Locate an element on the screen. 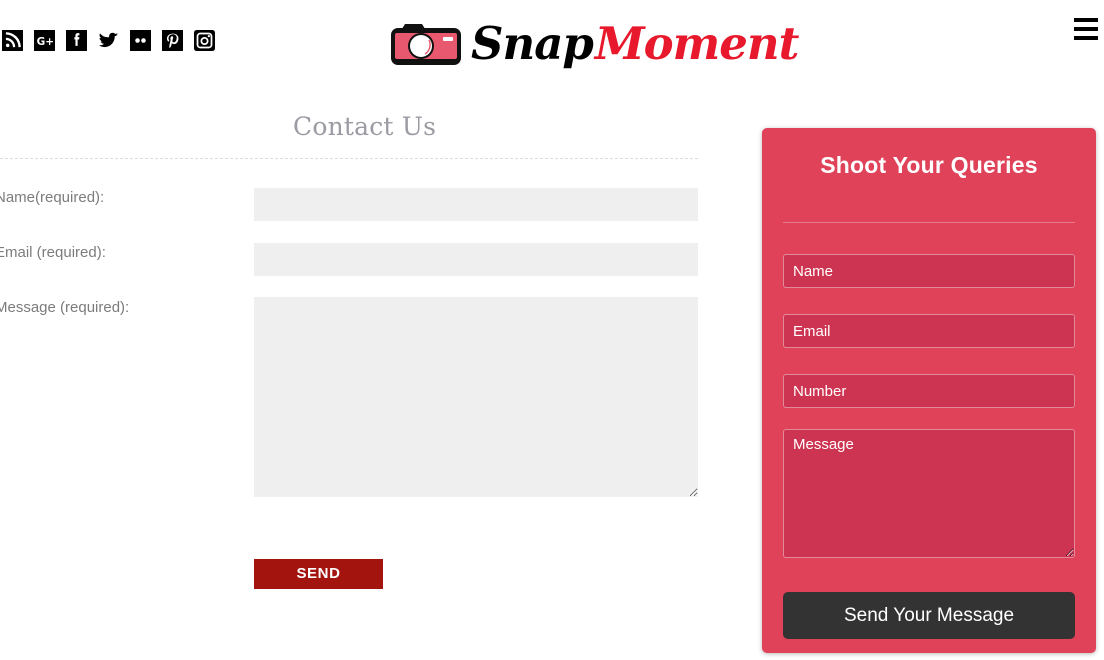  twitter-icon is located at coordinates (108, 40).